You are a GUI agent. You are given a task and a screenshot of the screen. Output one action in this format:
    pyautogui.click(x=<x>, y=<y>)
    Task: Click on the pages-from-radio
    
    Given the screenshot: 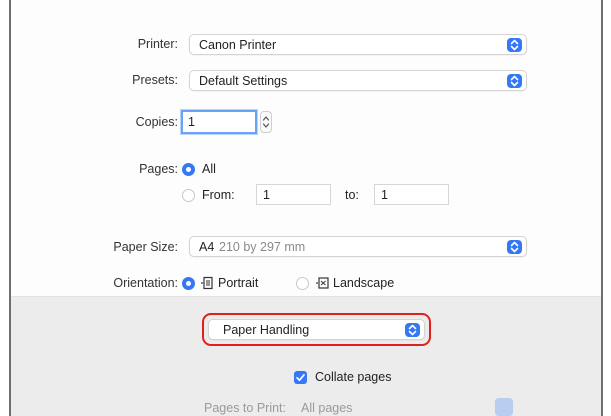 What is the action you would take?
    pyautogui.click(x=188, y=195)
    